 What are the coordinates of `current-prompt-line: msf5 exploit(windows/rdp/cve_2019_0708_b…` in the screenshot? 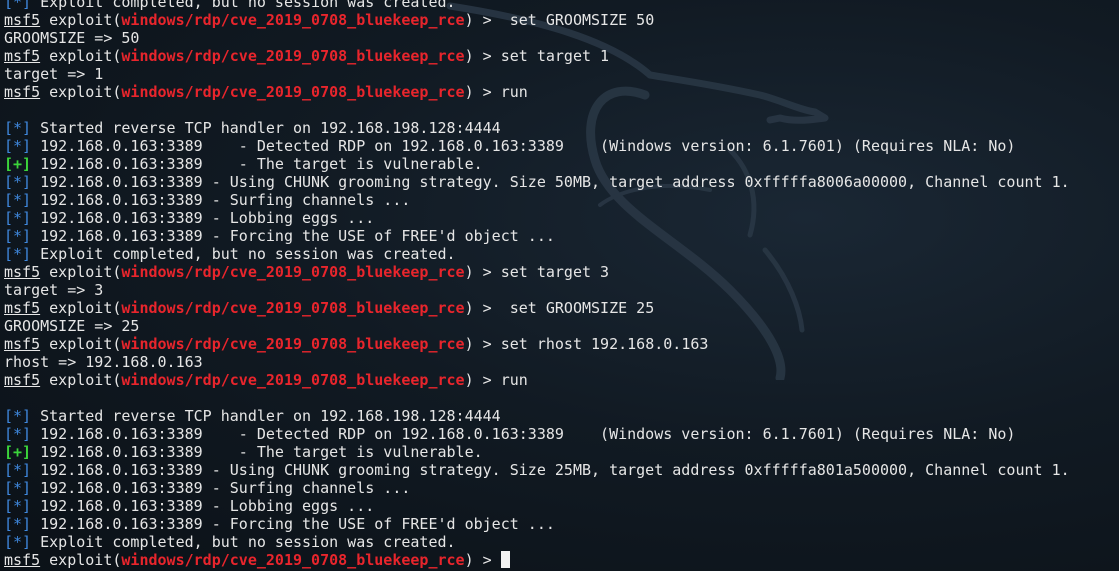 It's located at (537, 560).